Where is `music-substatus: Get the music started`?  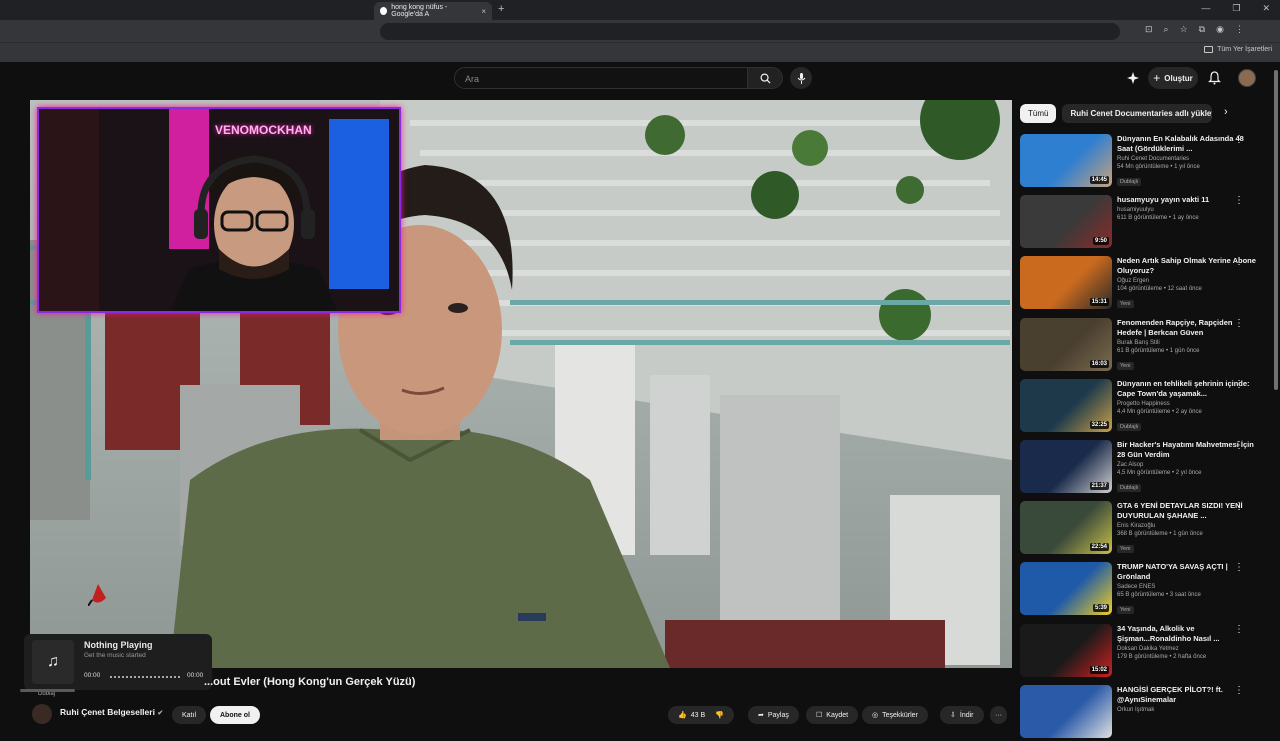
music-substatus: Get the music started is located at coordinates (115, 655).